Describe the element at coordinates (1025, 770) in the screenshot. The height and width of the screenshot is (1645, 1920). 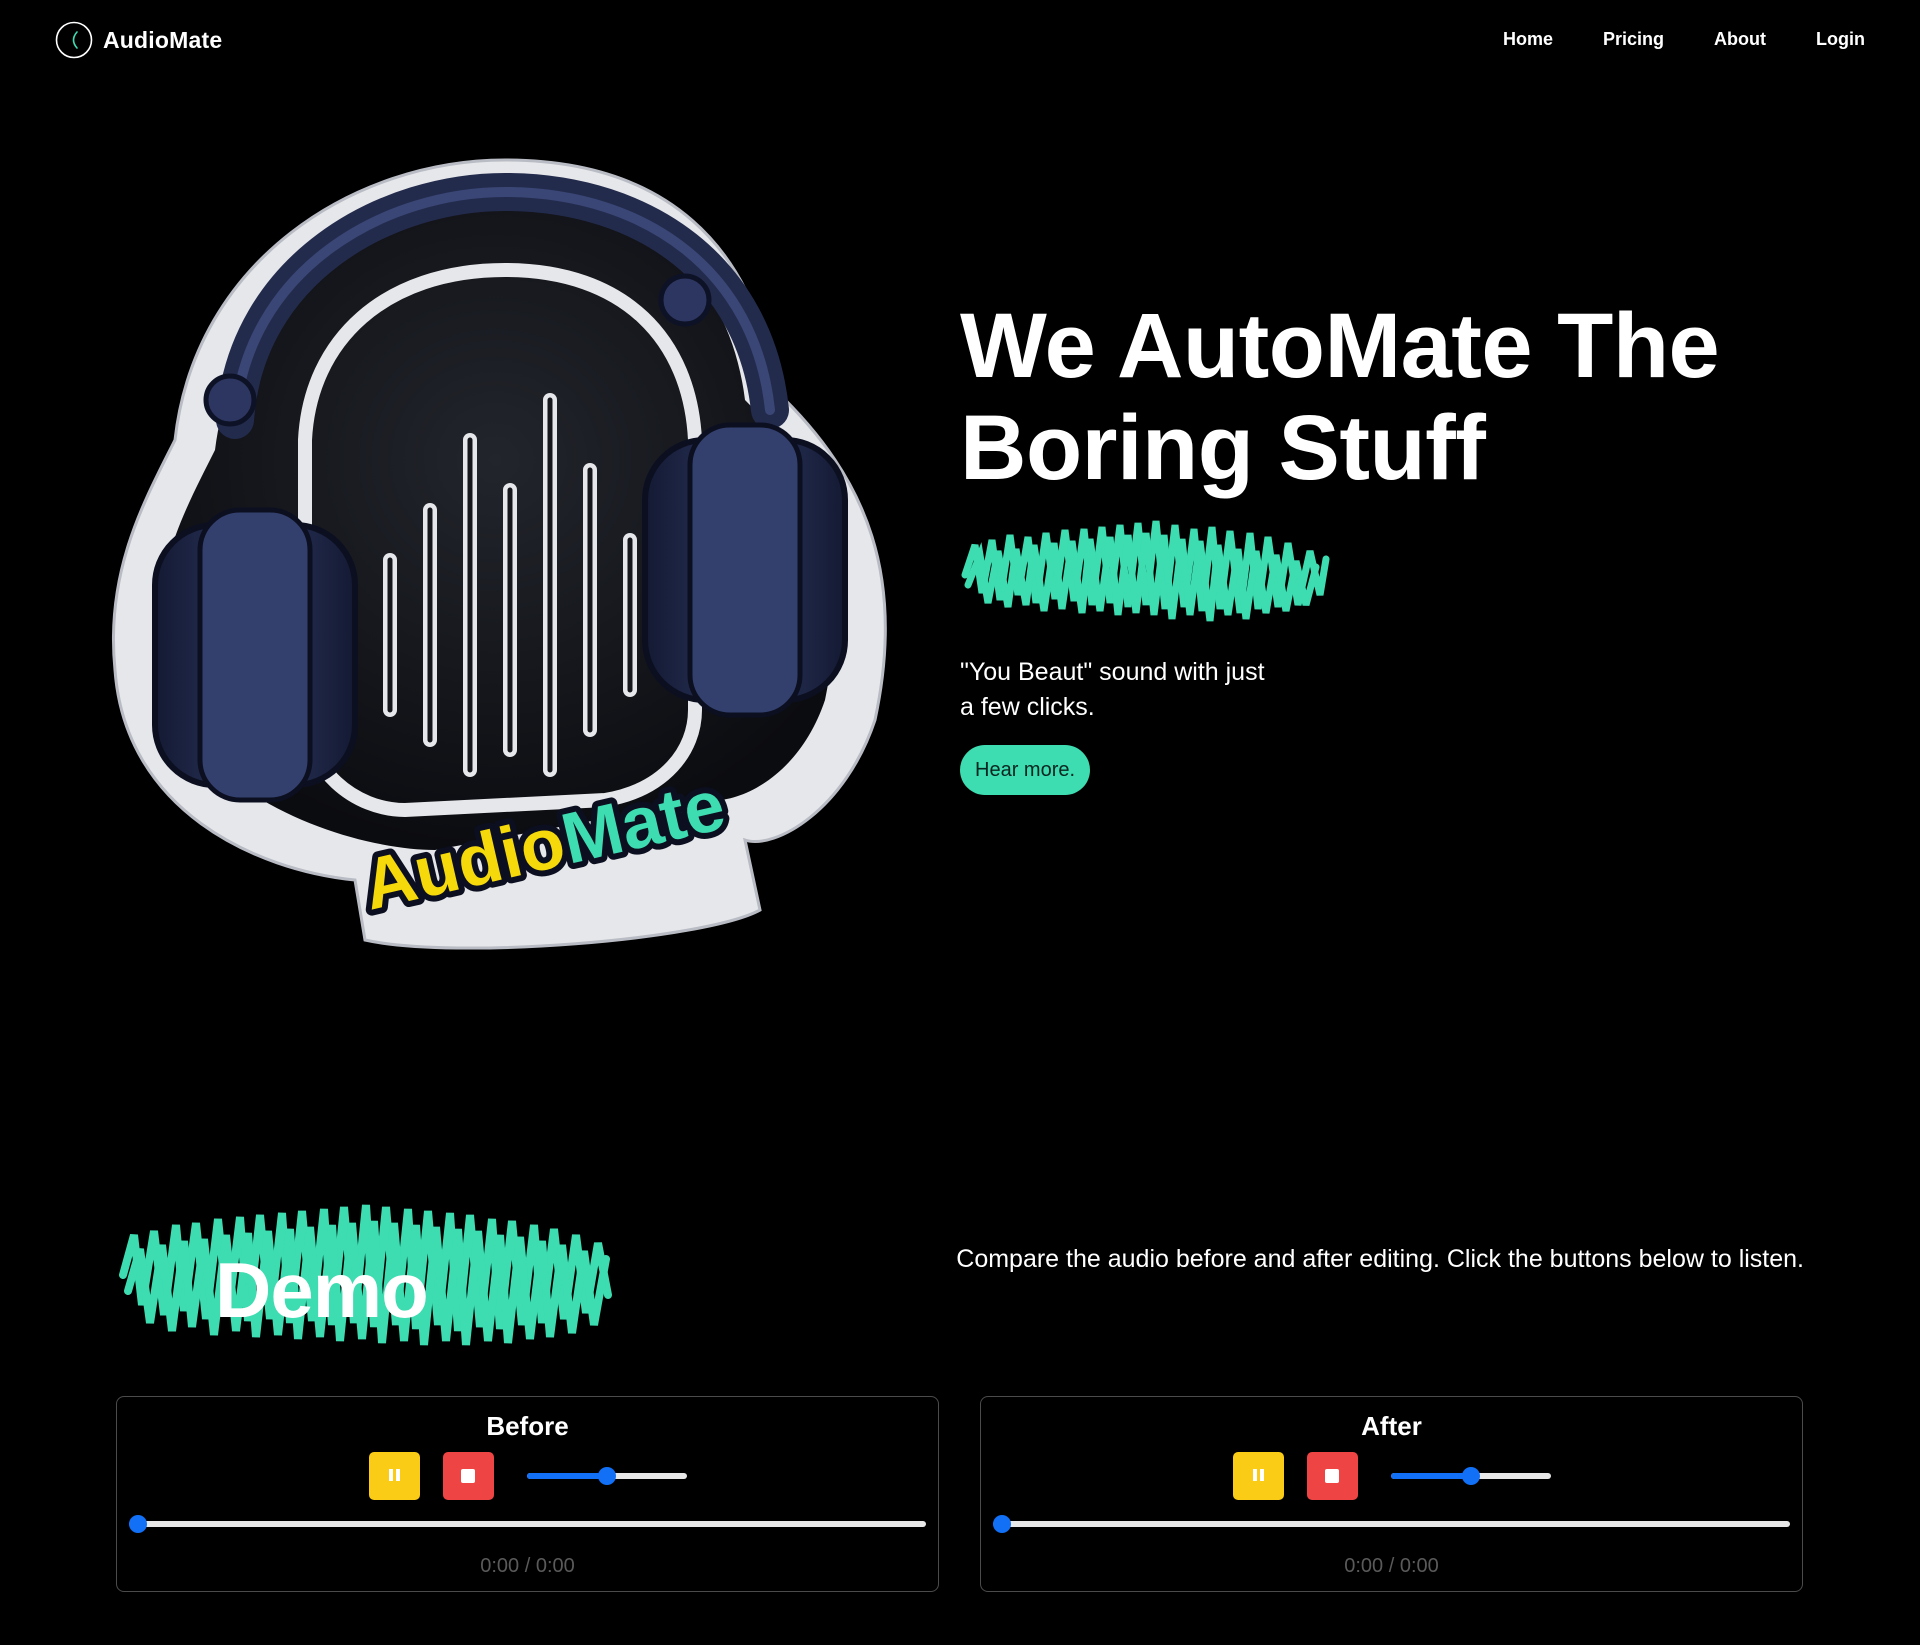
I see `hear-more-button: Hear more.` at that location.